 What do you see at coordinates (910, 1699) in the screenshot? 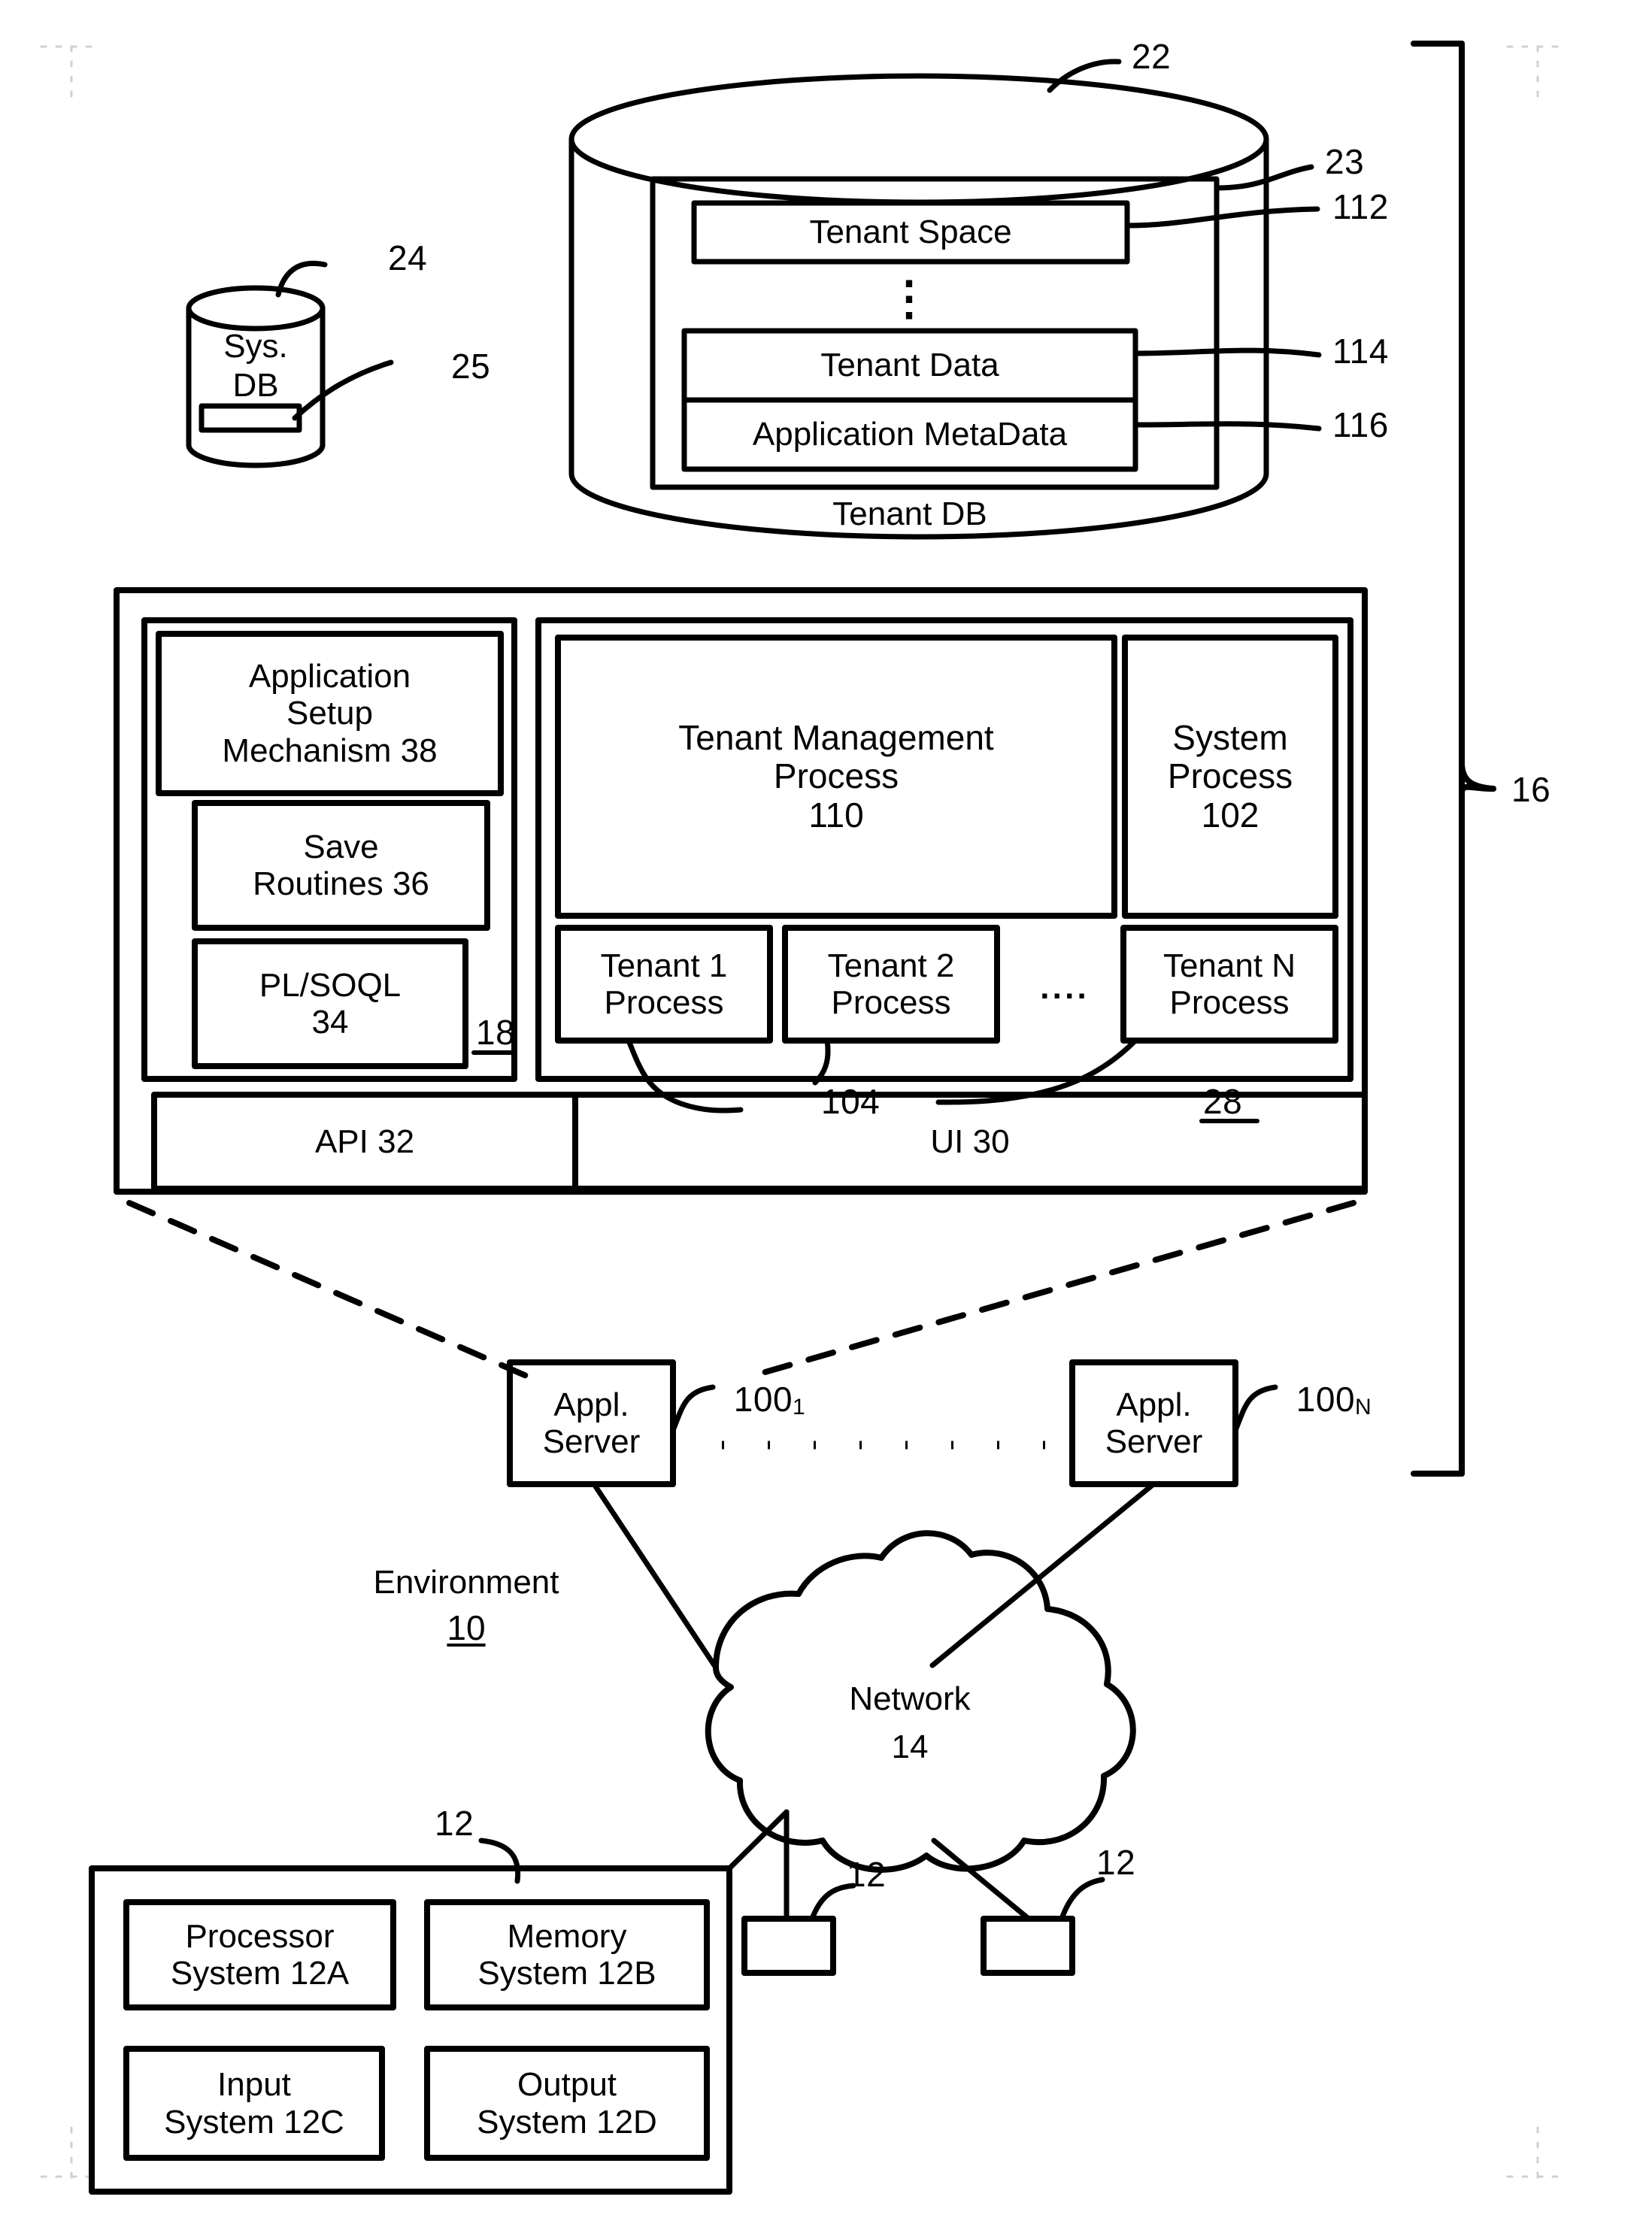
I see `network-label: Network` at bounding box center [910, 1699].